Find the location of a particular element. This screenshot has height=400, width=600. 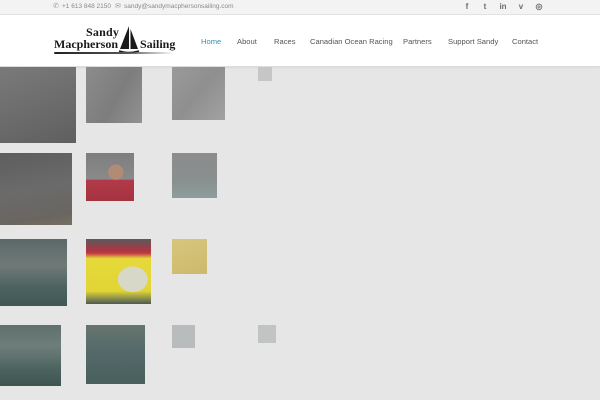

nav-home: Home is located at coordinates (211, 42).